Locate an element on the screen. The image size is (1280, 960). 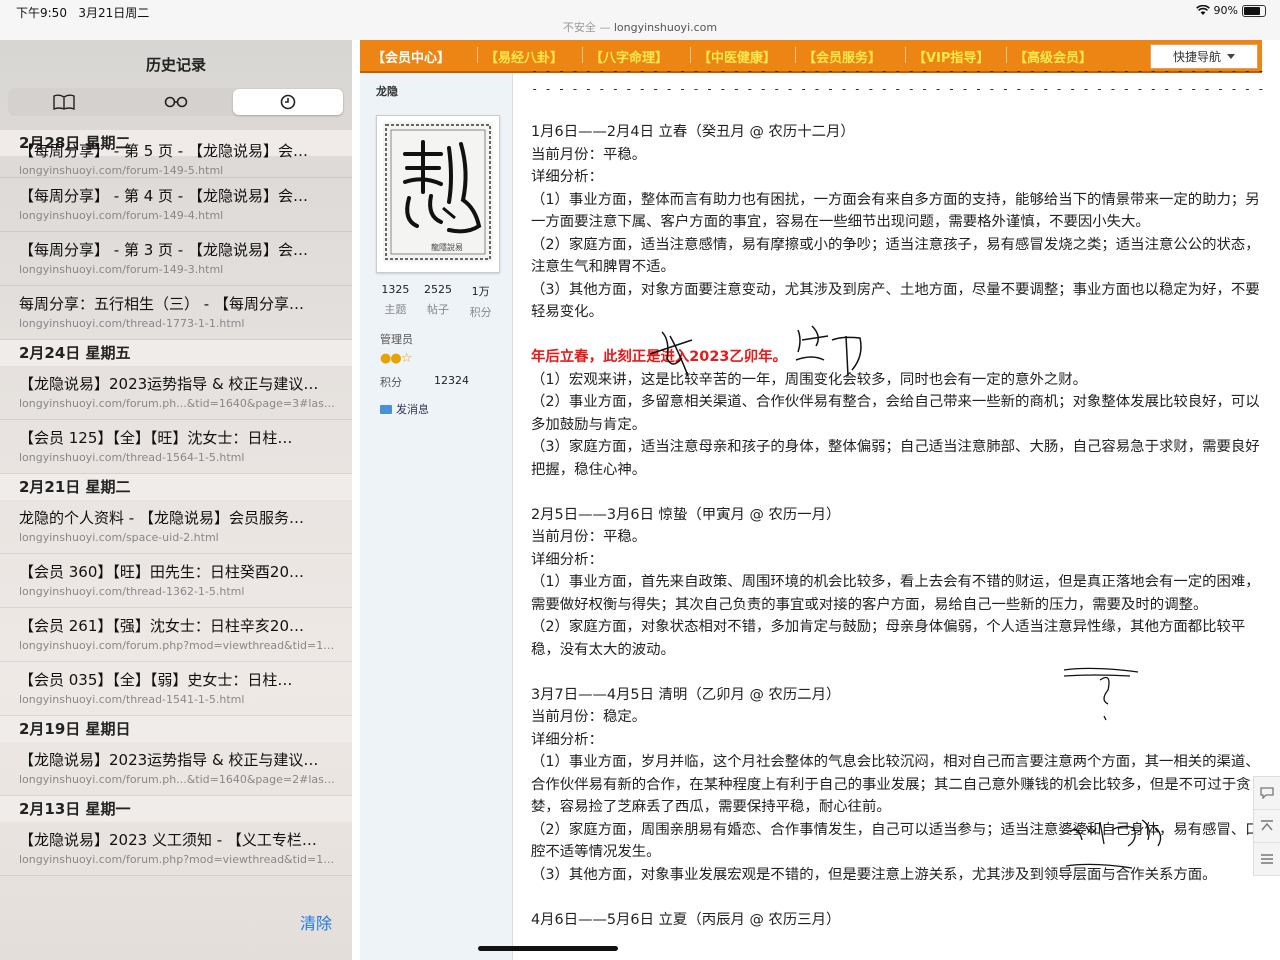
list-icon is located at coordinates (1267, 859).